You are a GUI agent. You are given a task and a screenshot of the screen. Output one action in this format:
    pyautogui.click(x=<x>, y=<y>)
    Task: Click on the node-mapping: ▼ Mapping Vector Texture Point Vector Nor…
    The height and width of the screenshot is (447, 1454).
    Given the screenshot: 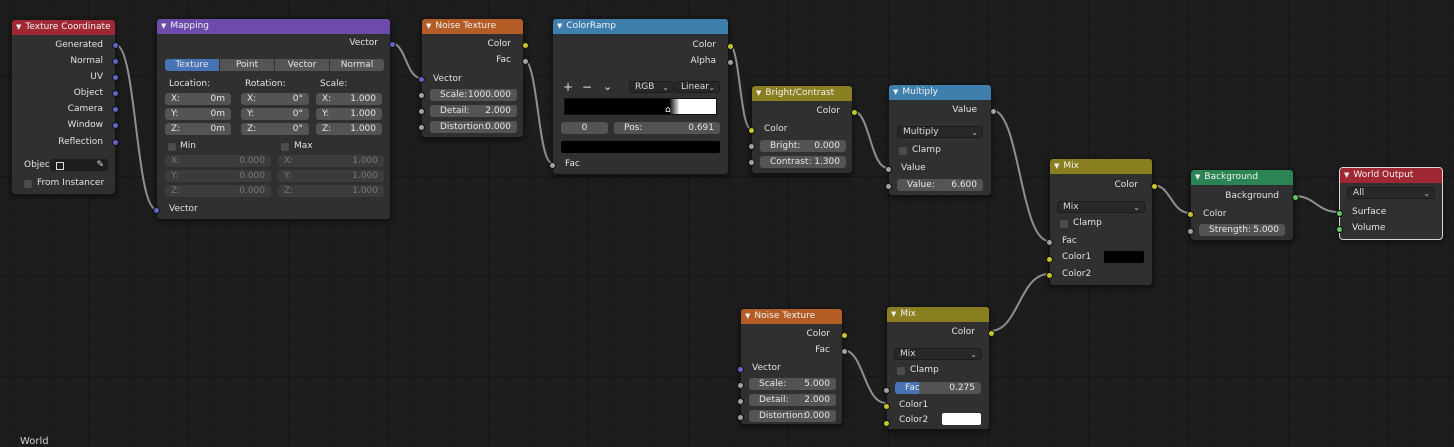 What is the action you would take?
    pyautogui.click(x=274, y=119)
    